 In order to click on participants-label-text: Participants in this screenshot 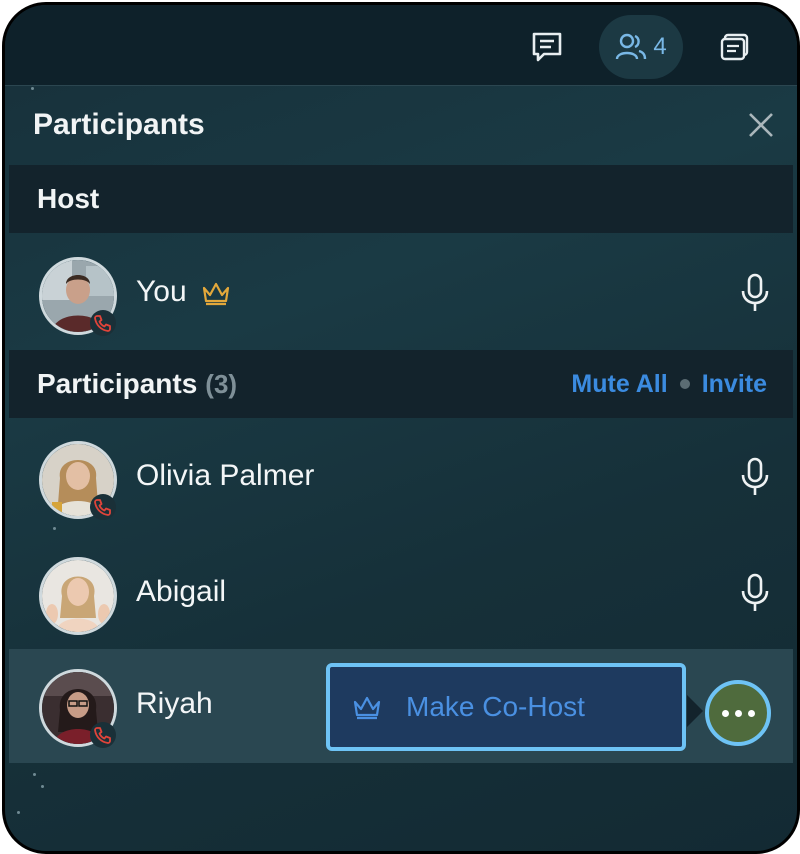, I will do `click(117, 383)`.